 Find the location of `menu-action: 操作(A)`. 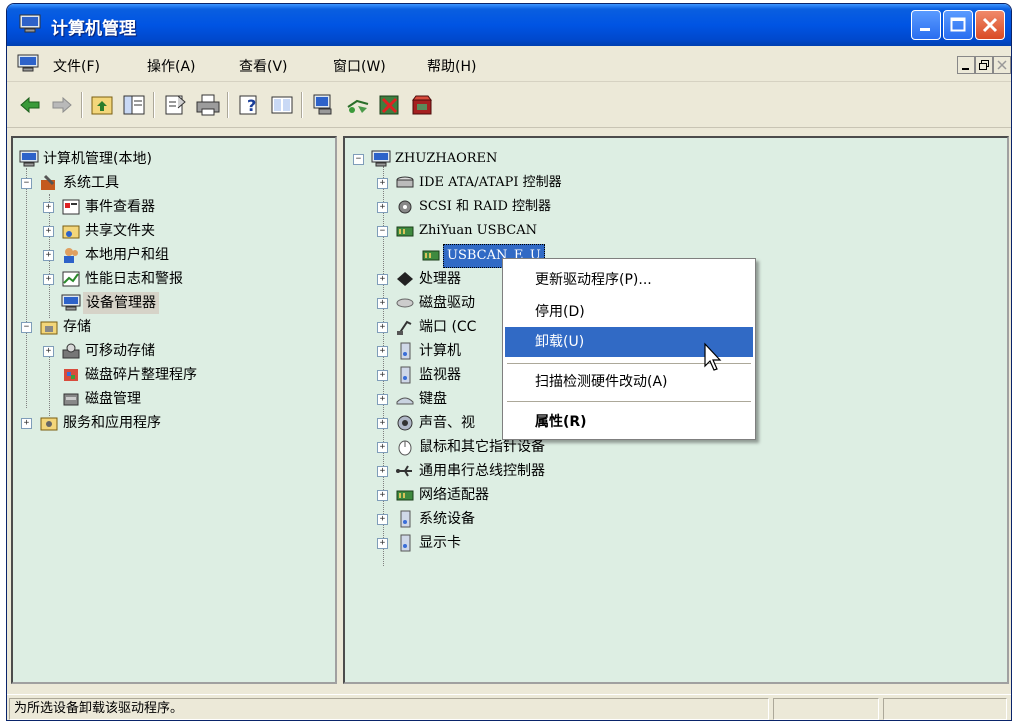

menu-action: 操作(A) is located at coordinates (171, 66).